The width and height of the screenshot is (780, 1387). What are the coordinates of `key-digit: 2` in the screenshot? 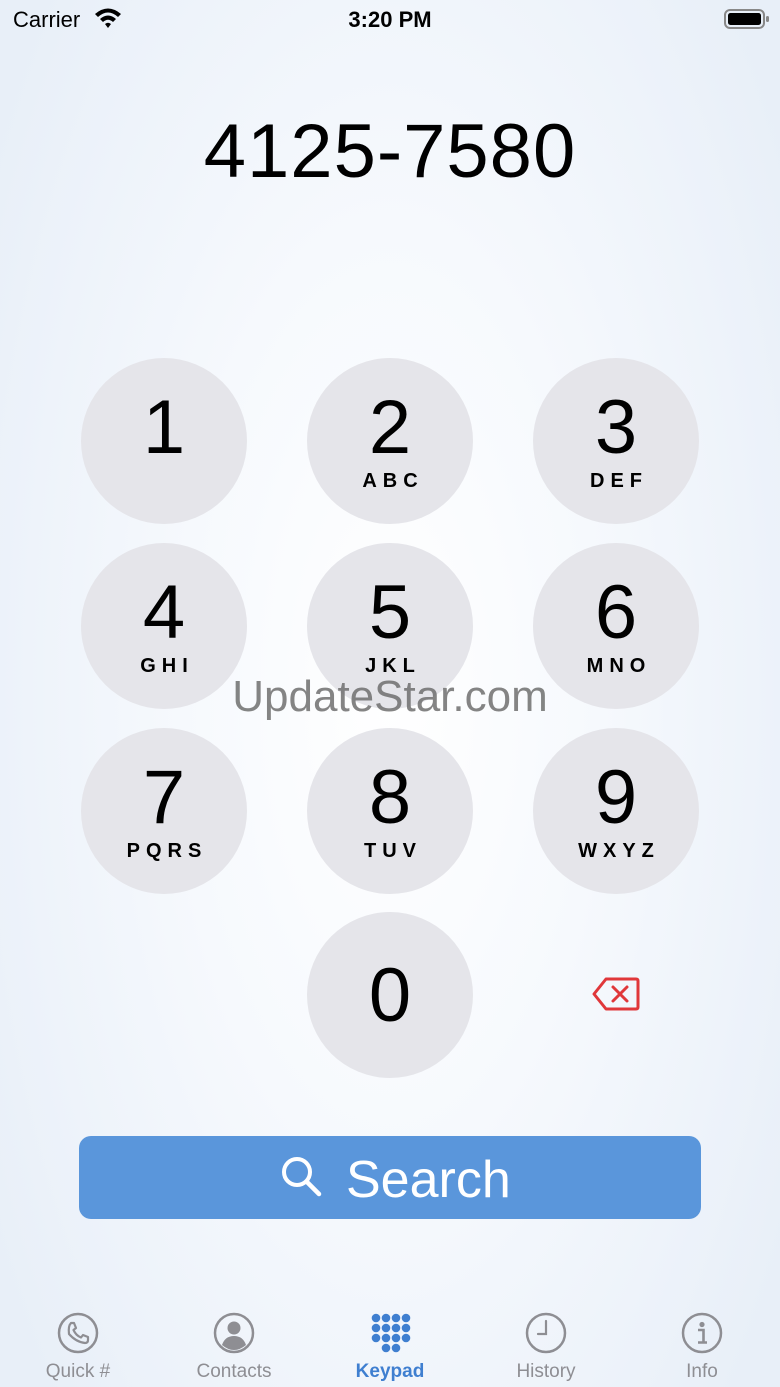 It's located at (390, 427).